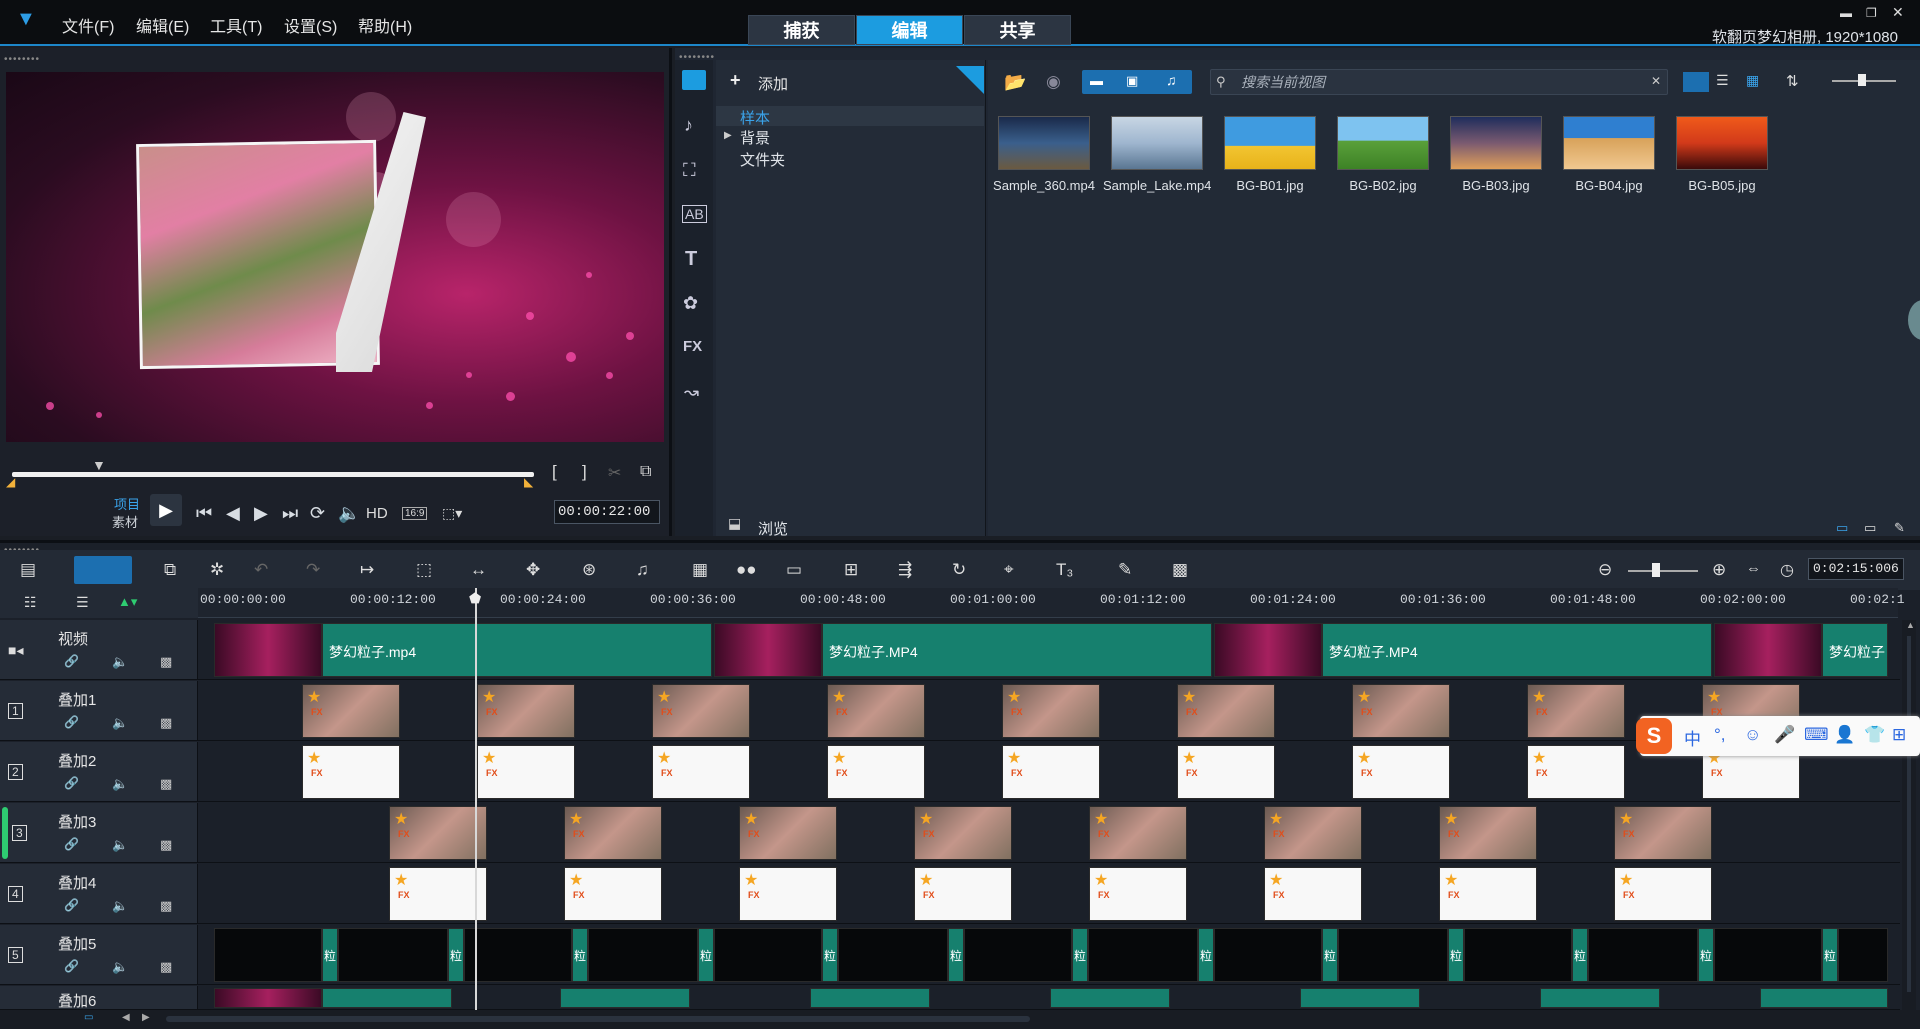 Image resolution: width=1920 pixels, height=1029 pixels. Describe the element at coordinates (1696, 82) in the screenshot. I see `view-thumbnail-icon` at that location.